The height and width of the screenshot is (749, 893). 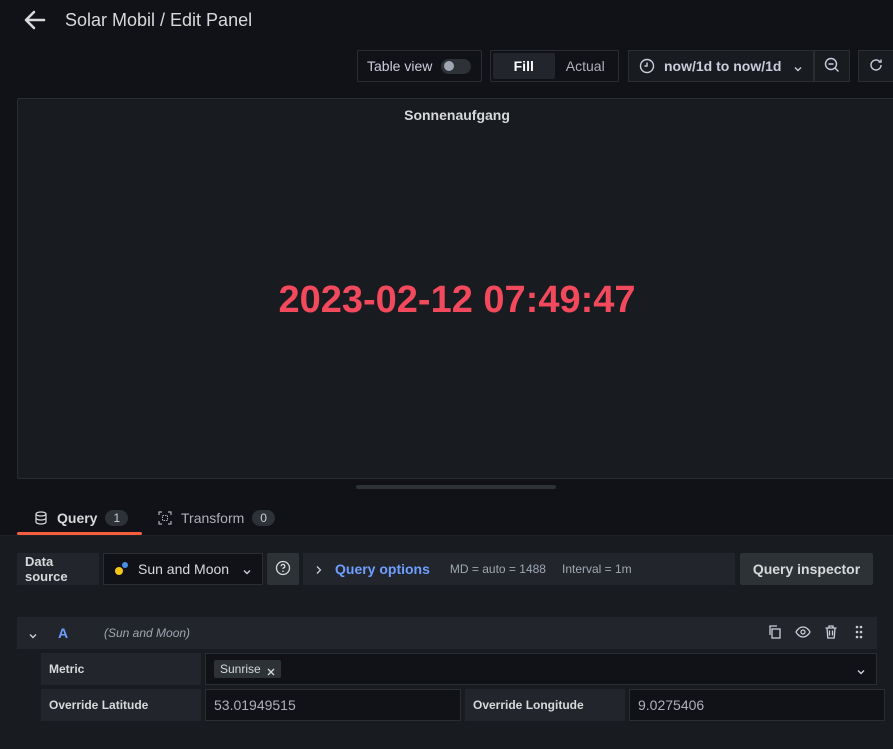 What do you see at coordinates (456, 487) in the screenshot?
I see `resize-handle` at bounding box center [456, 487].